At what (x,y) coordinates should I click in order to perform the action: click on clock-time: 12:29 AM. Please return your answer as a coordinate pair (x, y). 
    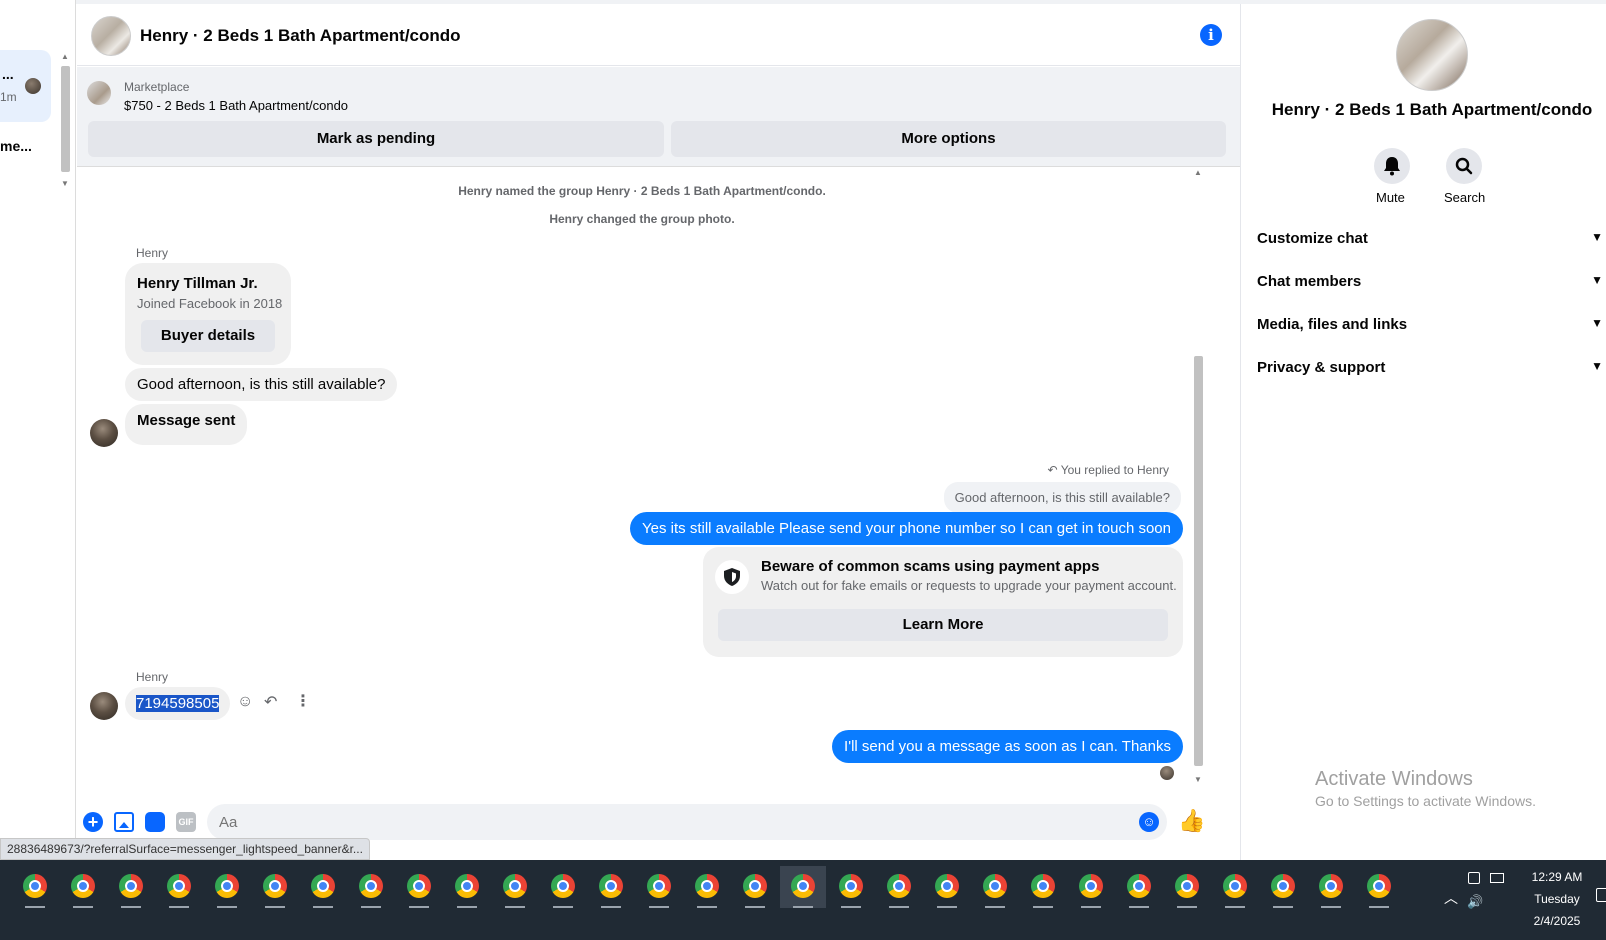
    Looking at the image, I should click on (1557, 877).